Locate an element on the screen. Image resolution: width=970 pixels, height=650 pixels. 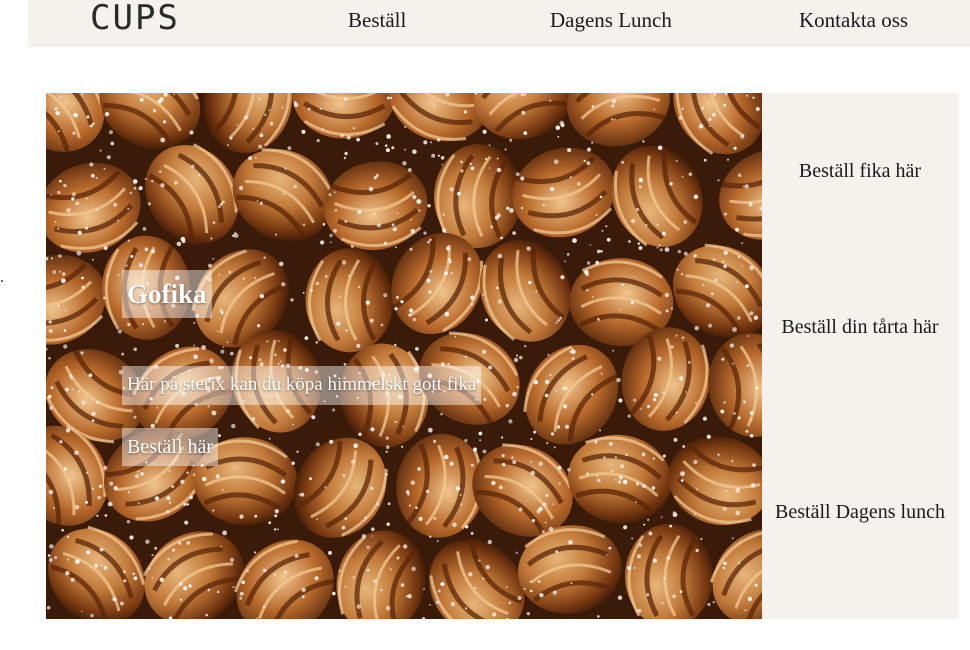
sidebar-link-daily-lunch: Beställ Dagens lunch is located at coordinates (860, 512).